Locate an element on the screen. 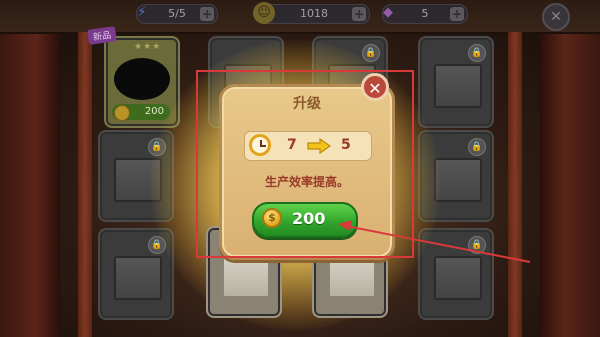  energy-counter: ⚡ 5/5 + is located at coordinates (177, 14).